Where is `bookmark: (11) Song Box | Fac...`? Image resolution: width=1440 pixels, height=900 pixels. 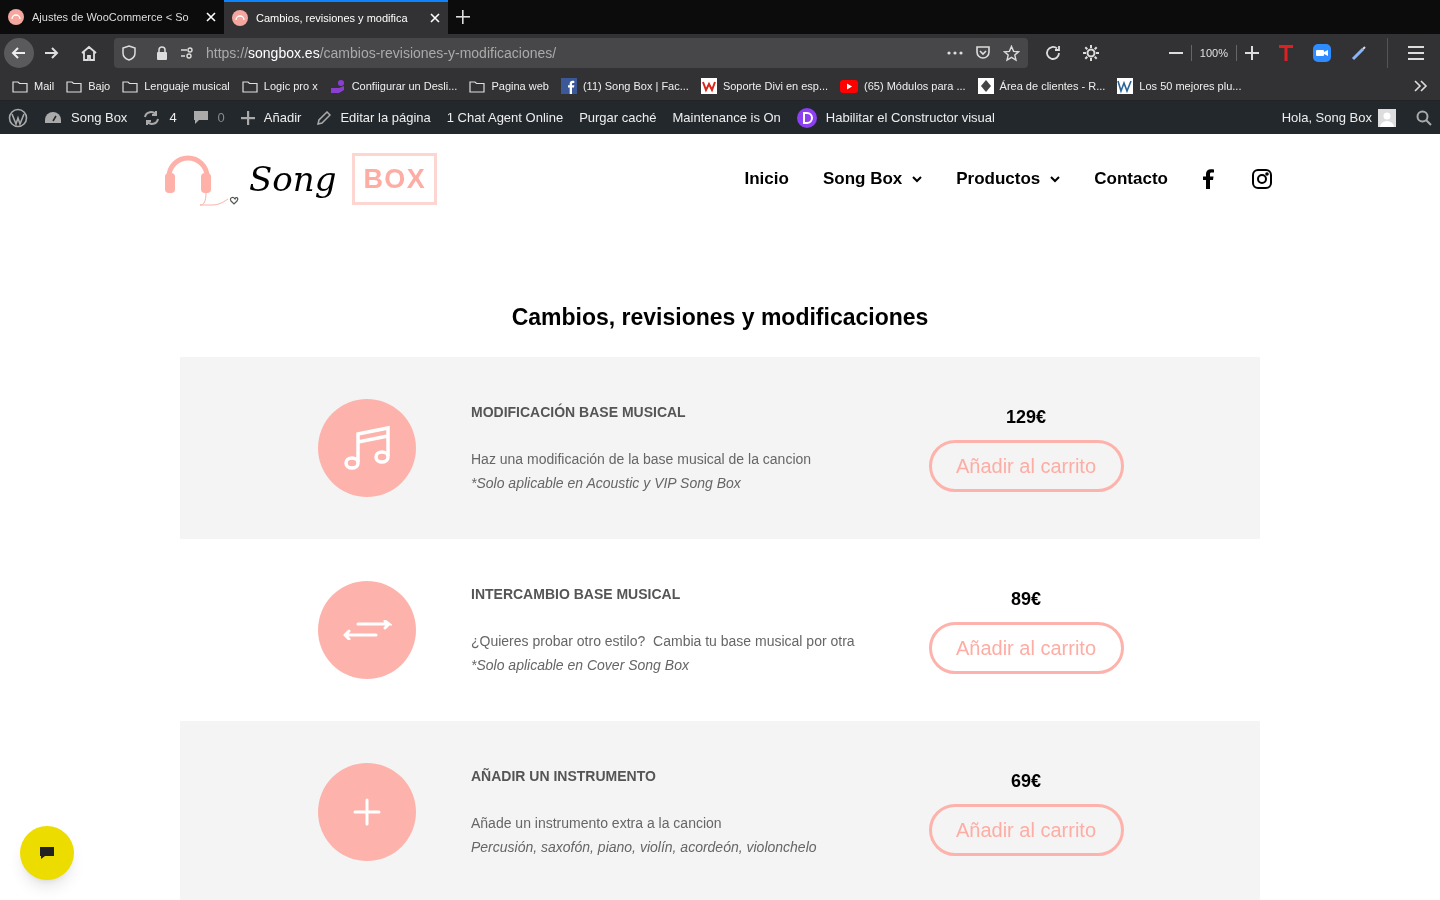 bookmark: (11) Song Box | Fac... is located at coordinates (635, 86).